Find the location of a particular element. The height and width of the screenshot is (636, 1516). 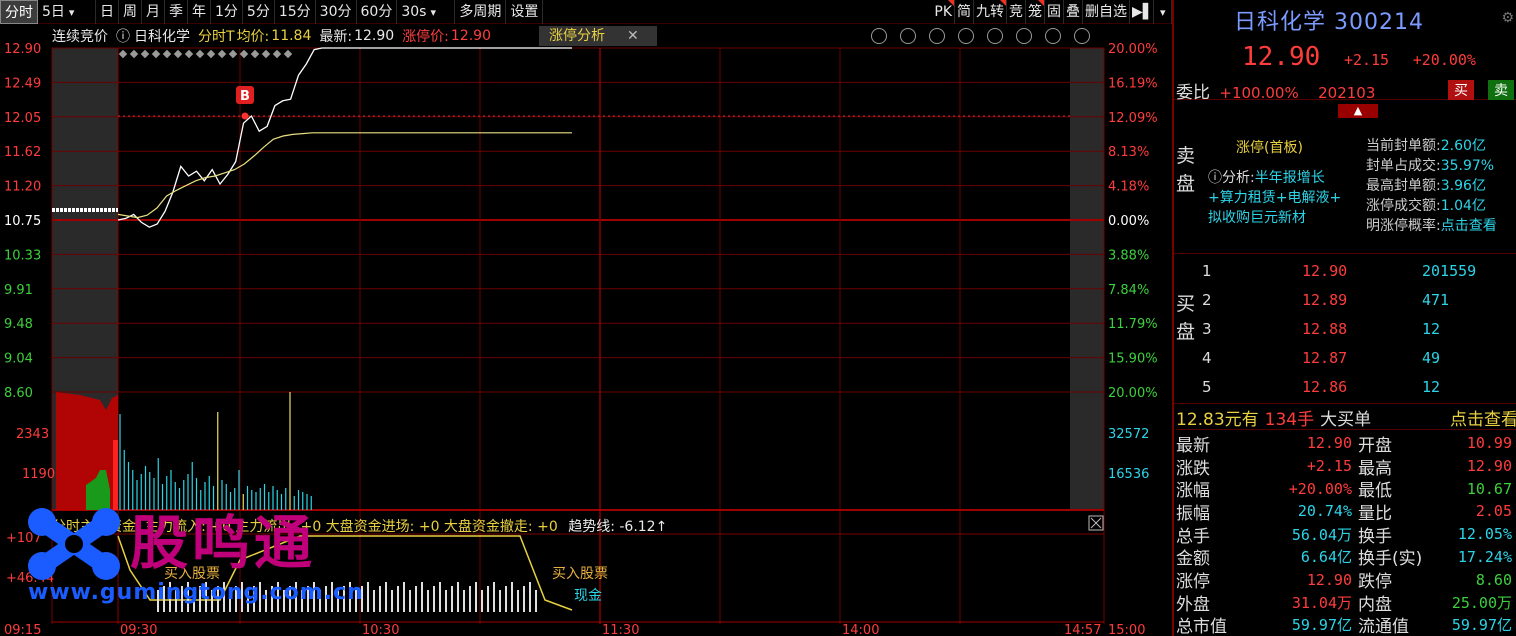

time-label: 10:30 is located at coordinates (380, 629).